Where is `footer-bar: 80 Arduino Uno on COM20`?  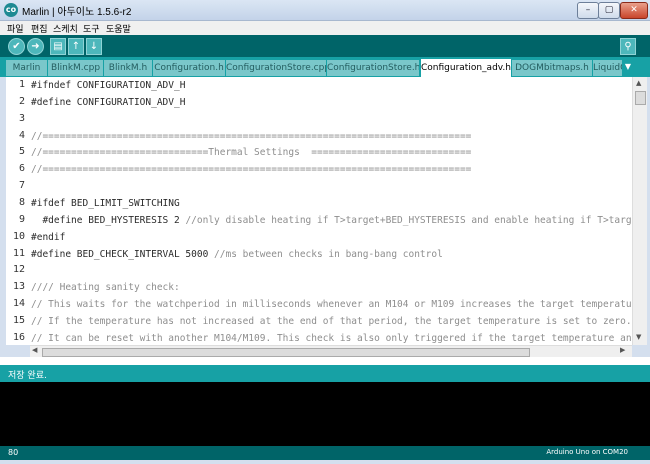 footer-bar: 80 Arduino Uno on COM20 is located at coordinates (325, 453).